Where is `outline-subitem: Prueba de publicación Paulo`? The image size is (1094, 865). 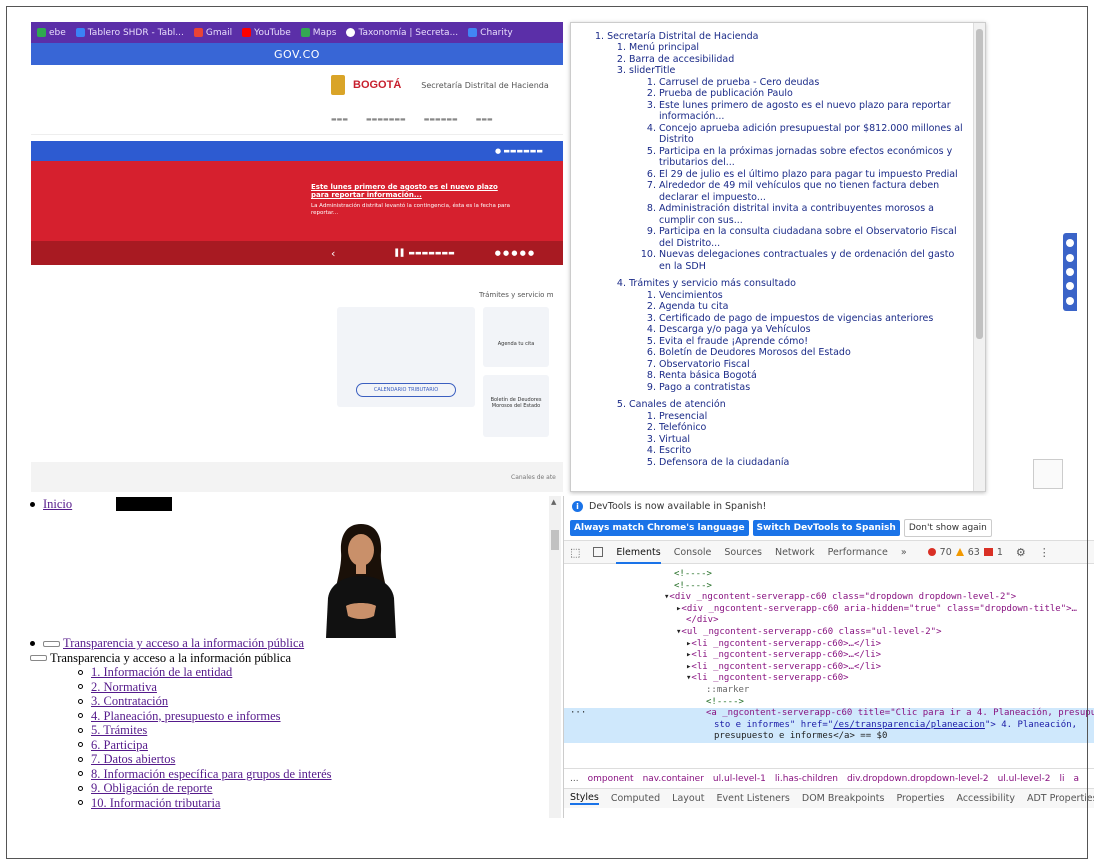
outline-subitem: Prueba de publicación Paulo is located at coordinates (813, 94).